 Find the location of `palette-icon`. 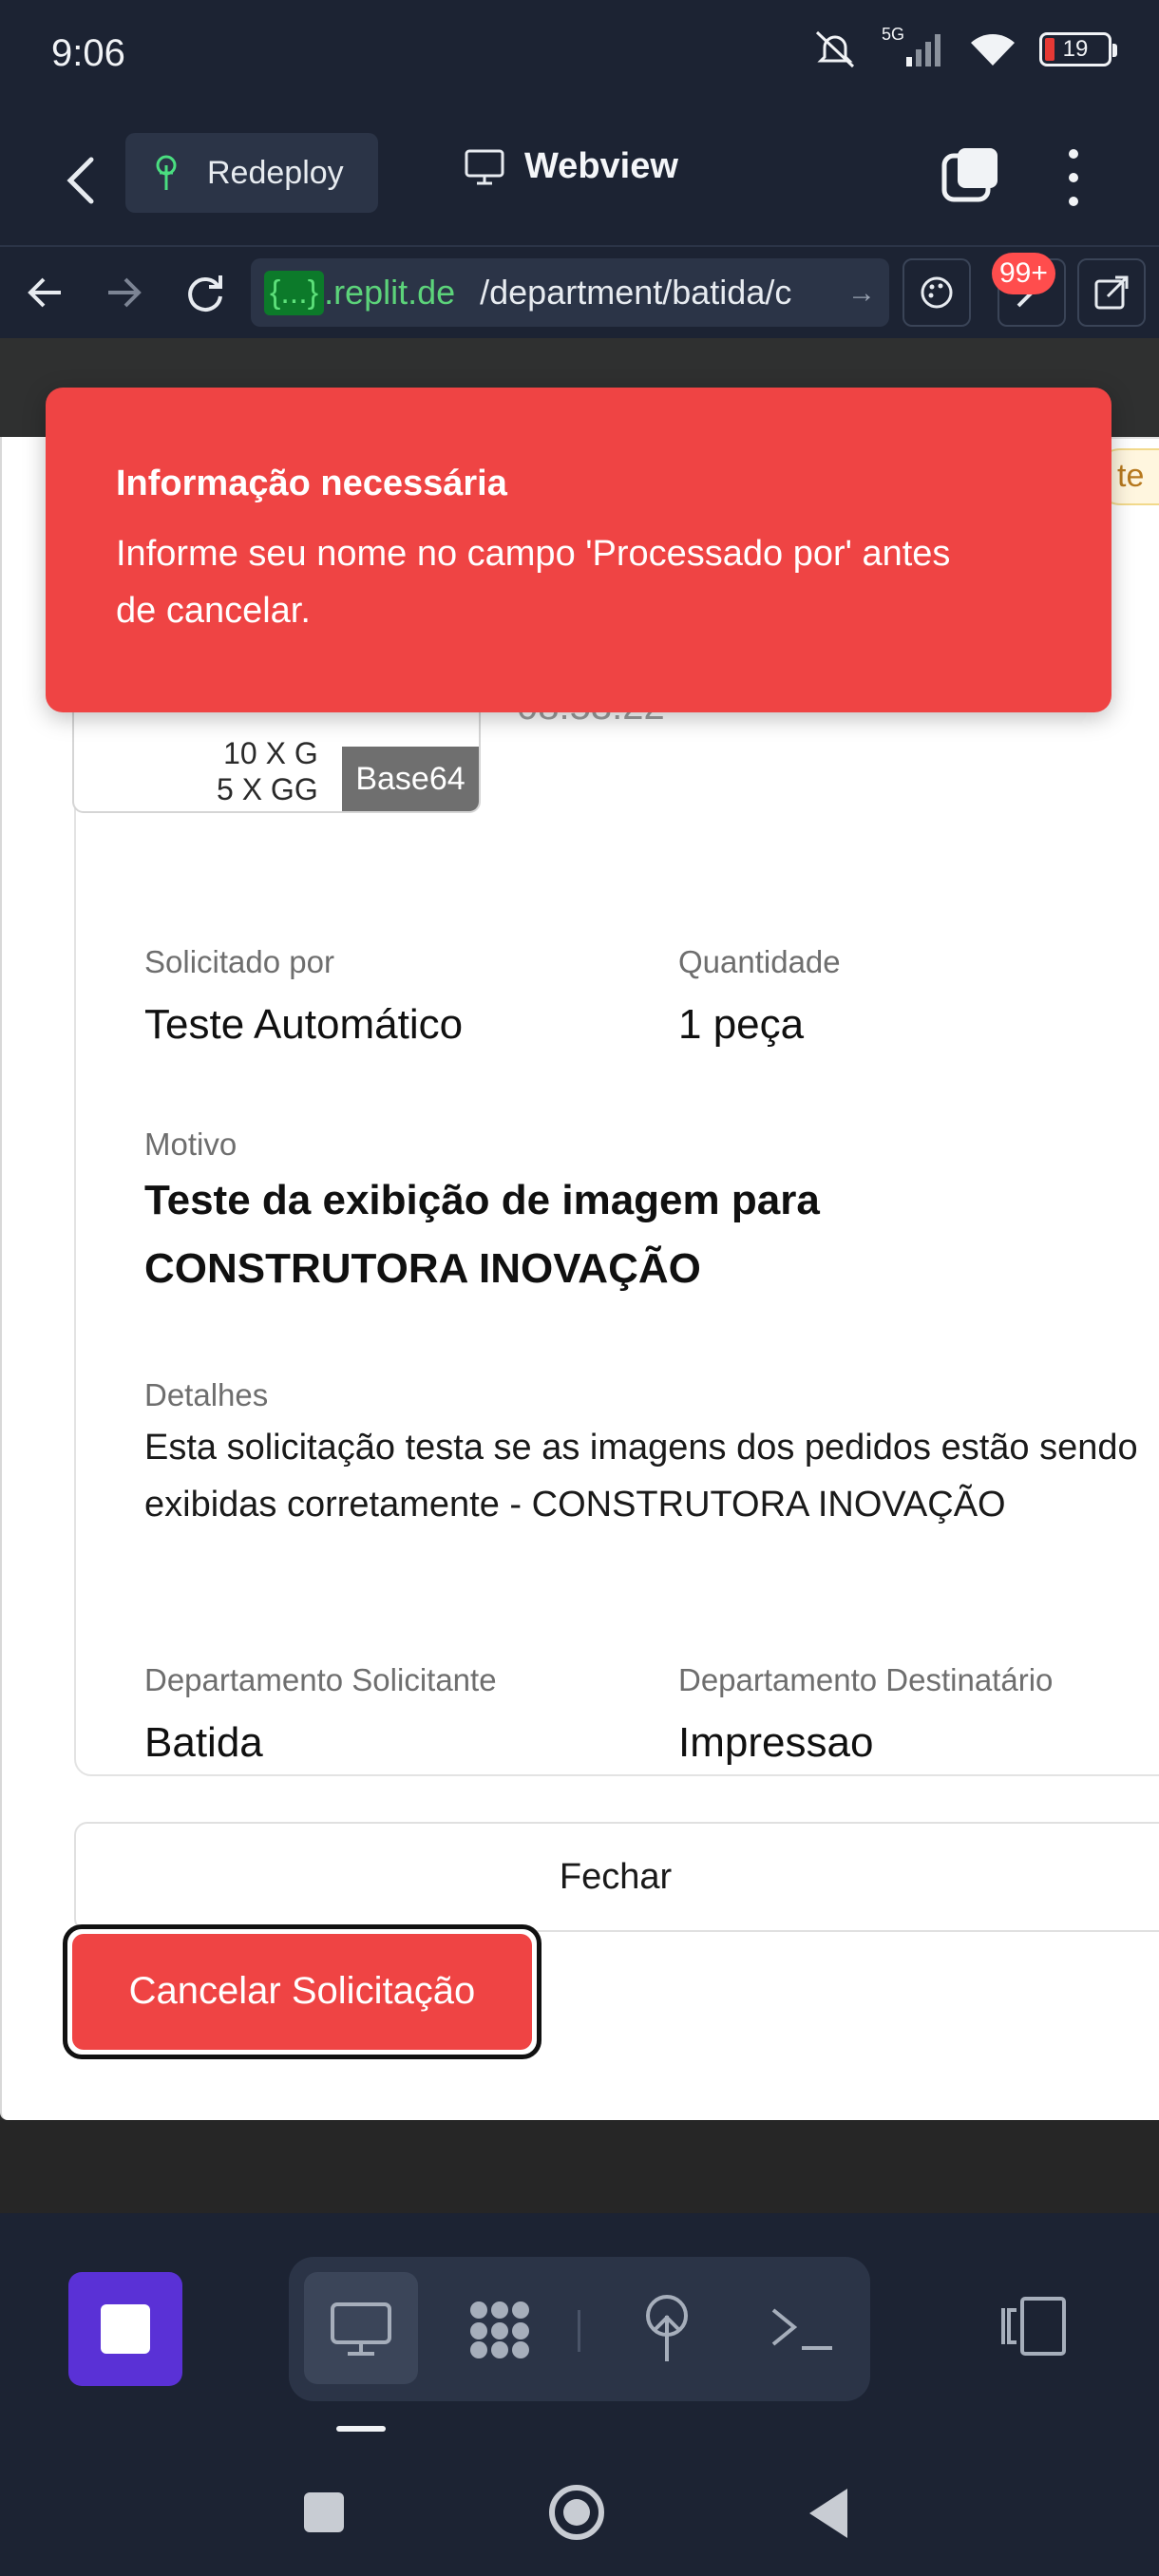

palette-icon is located at coordinates (937, 292).